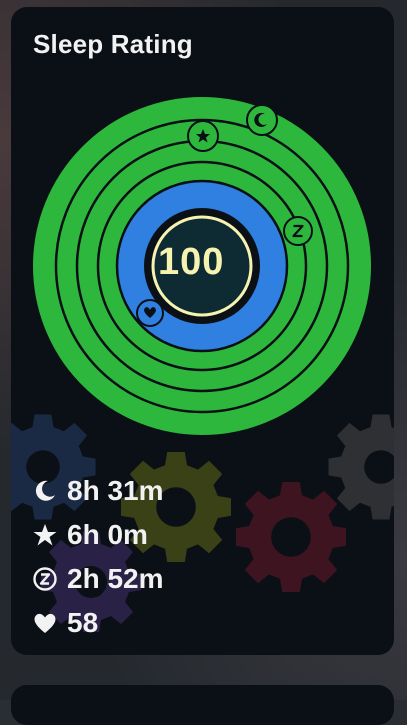 Image resolution: width=407 pixels, height=725 pixels. Describe the element at coordinates (115, 578) in the screenshot. I see `stat-value: 2h 52m` at that location.